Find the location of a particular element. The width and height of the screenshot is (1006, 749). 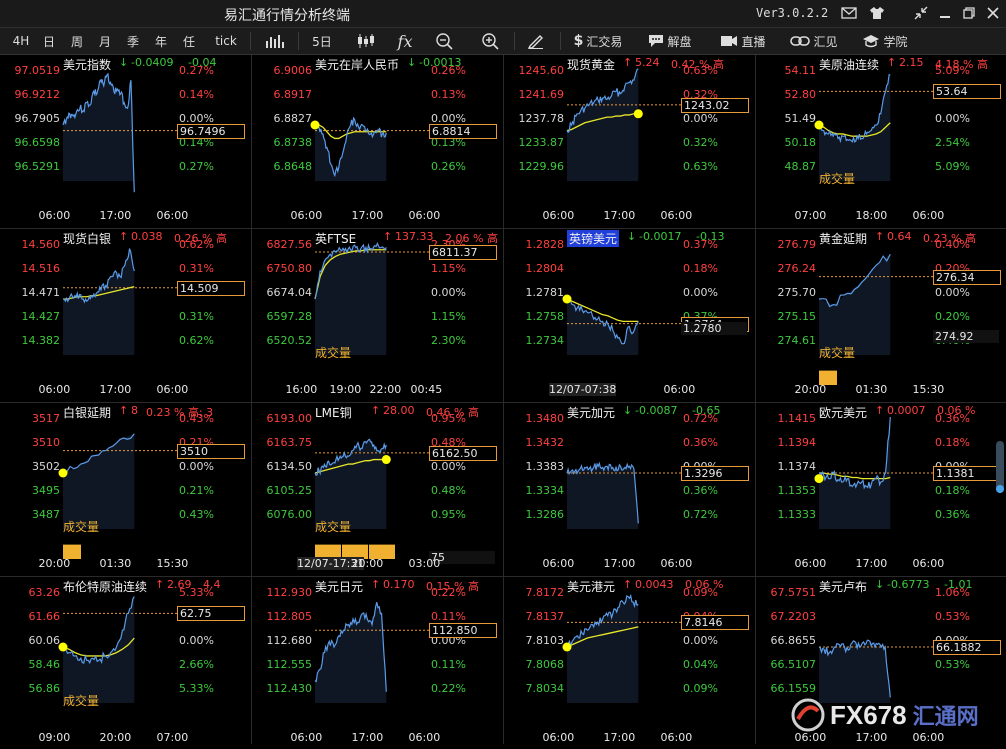

link-icon is located at coordinates (800, 41).